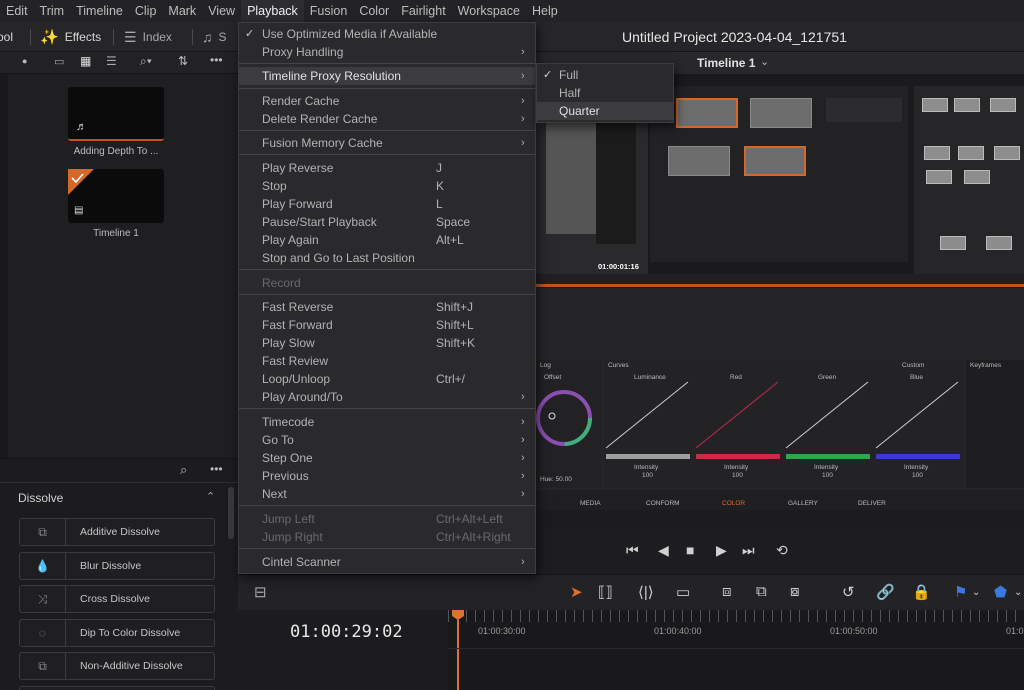 Image resolution: width=1024 pixels, height=690 pixels. What do you see at coordinates (387, 101) in the screenshot?
I see `menu-item-render-cache: Render Cache ›` at bounding box center [387, 101].